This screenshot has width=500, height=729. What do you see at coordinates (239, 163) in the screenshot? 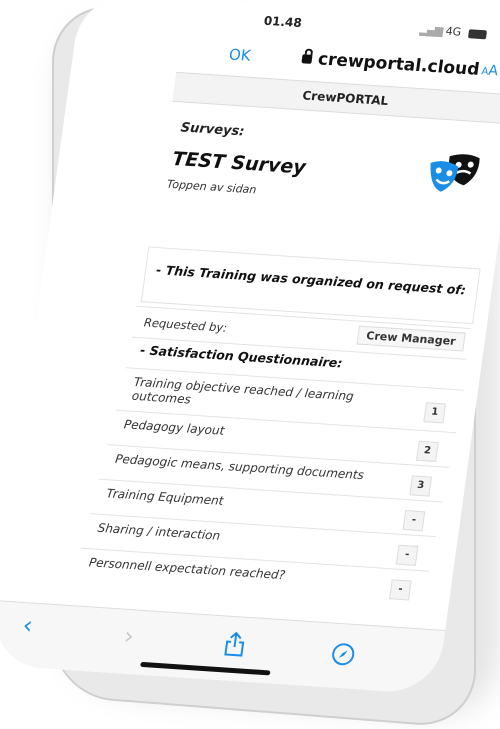
I see `page-title: TEST Survey` at bounding box center [239, 163].